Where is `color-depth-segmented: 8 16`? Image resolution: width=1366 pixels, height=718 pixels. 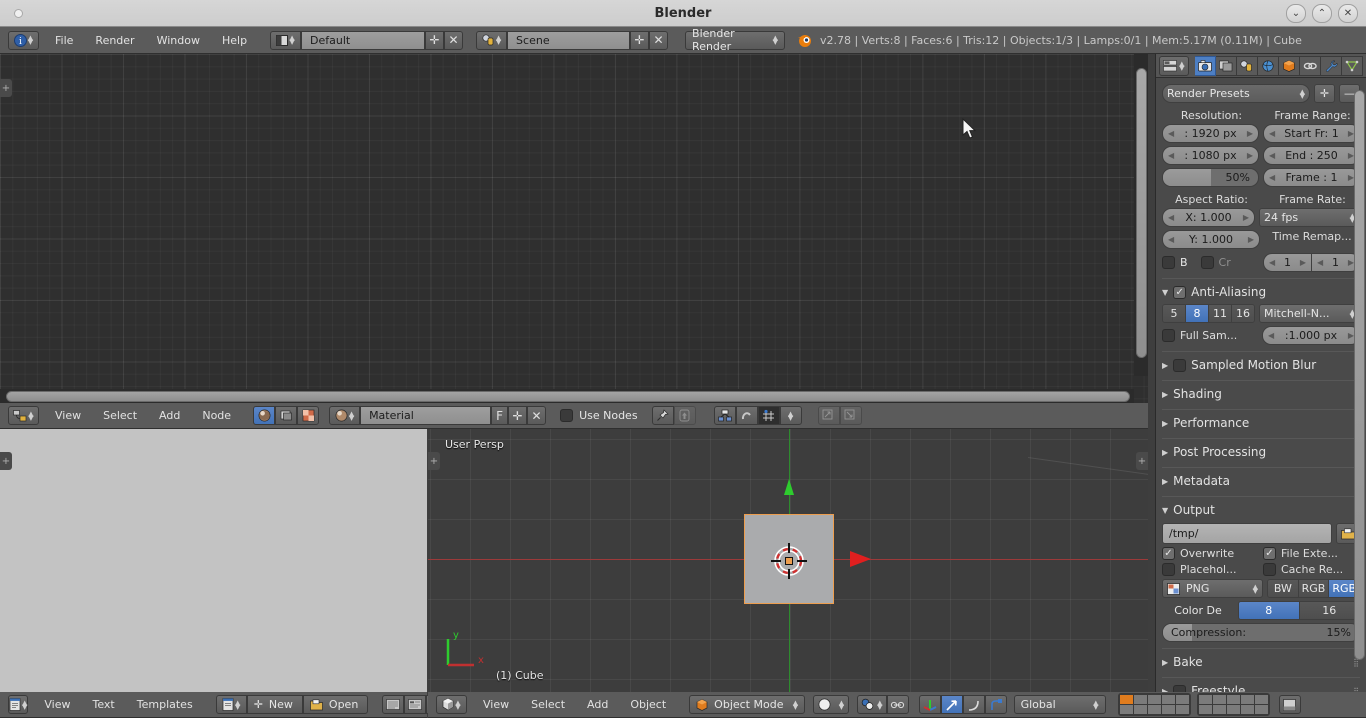 color-depth-segmented: 8 16 is located at coordinates (1299, 610).